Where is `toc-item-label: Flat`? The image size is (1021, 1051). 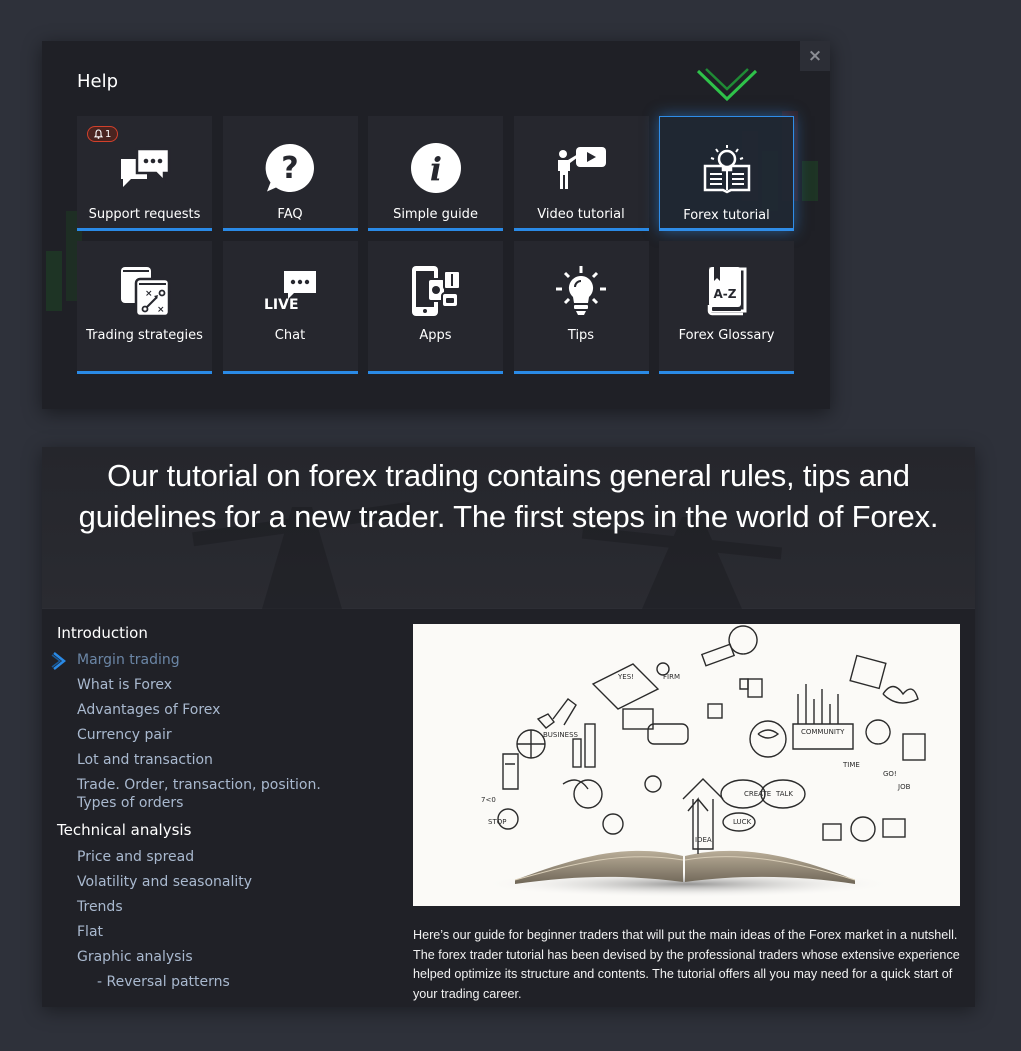
toc-item-label: Flat is located at coordinates (90, 932).